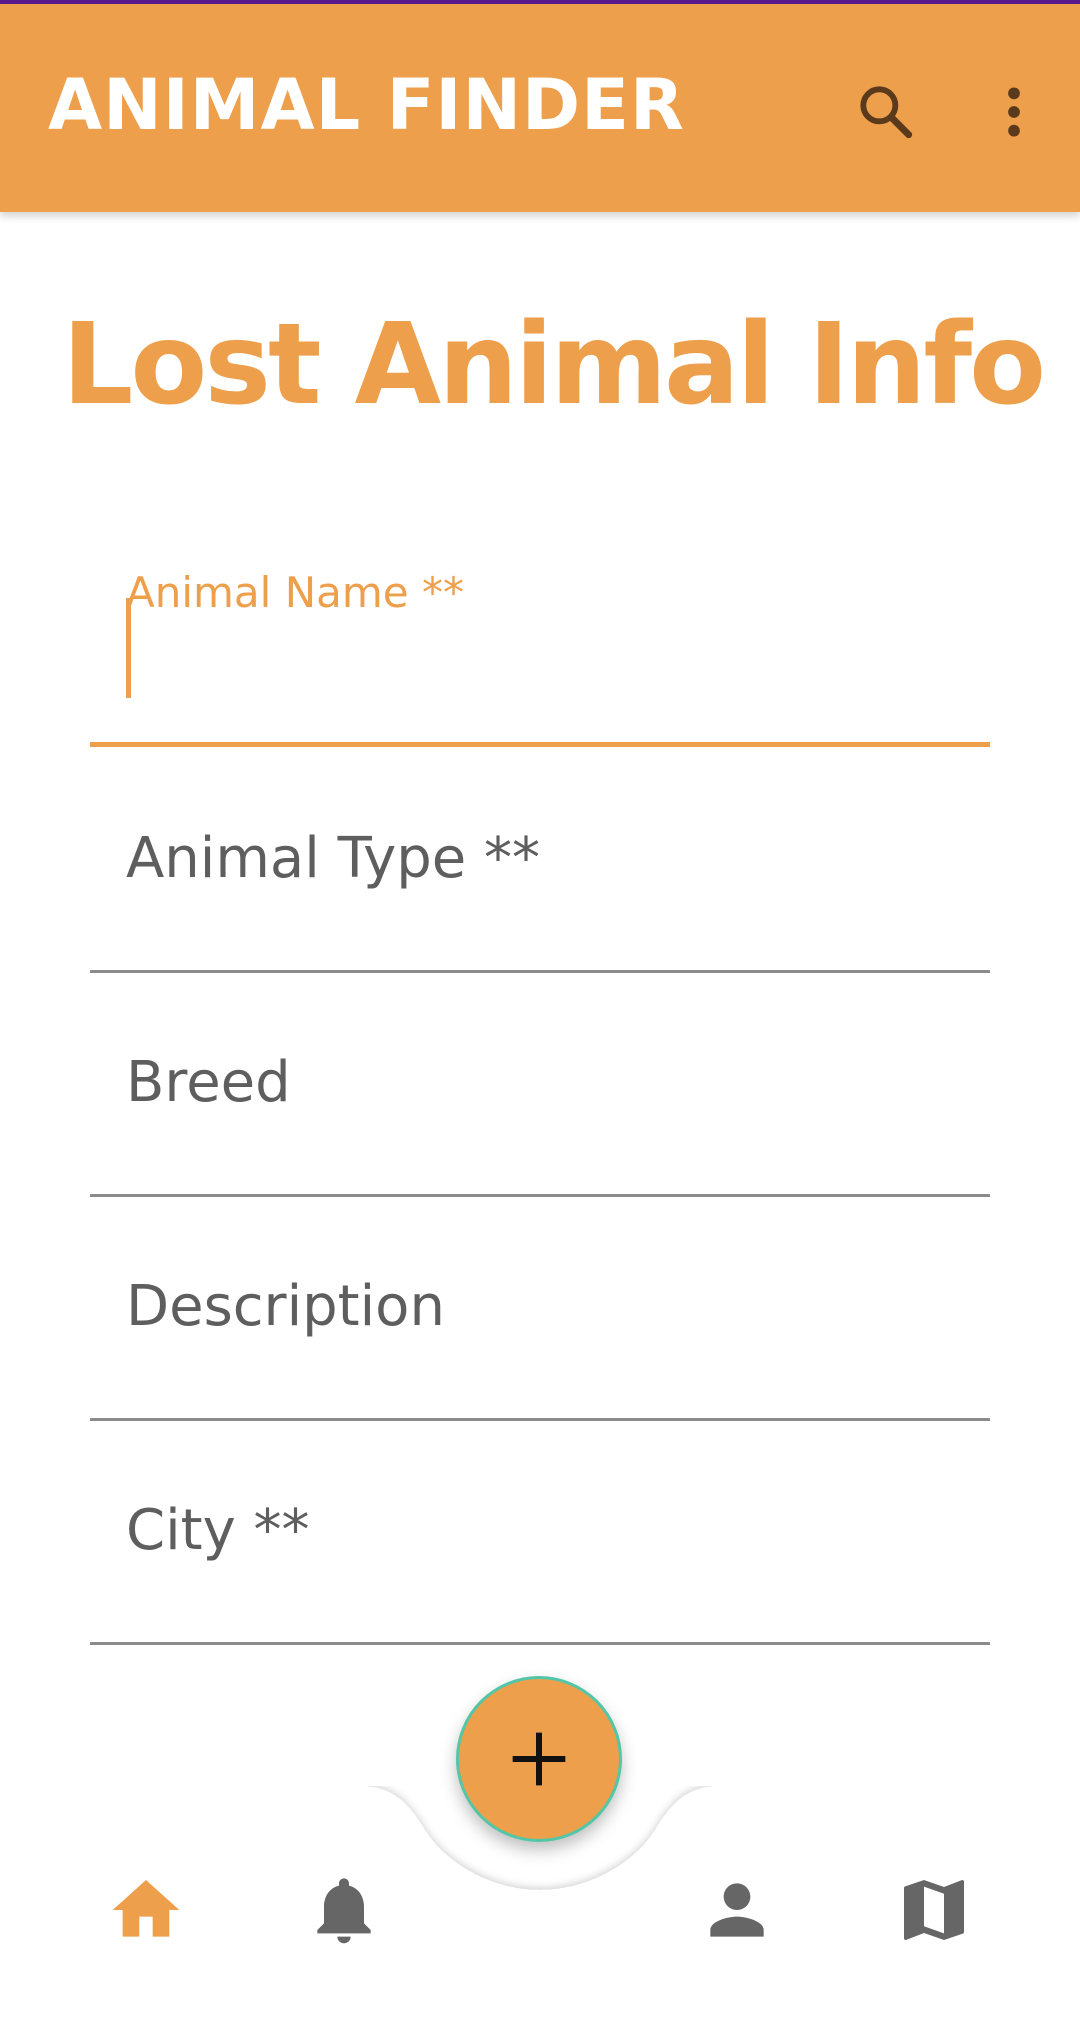  I want to click on nav-notifications-button, so click(344, 1910).